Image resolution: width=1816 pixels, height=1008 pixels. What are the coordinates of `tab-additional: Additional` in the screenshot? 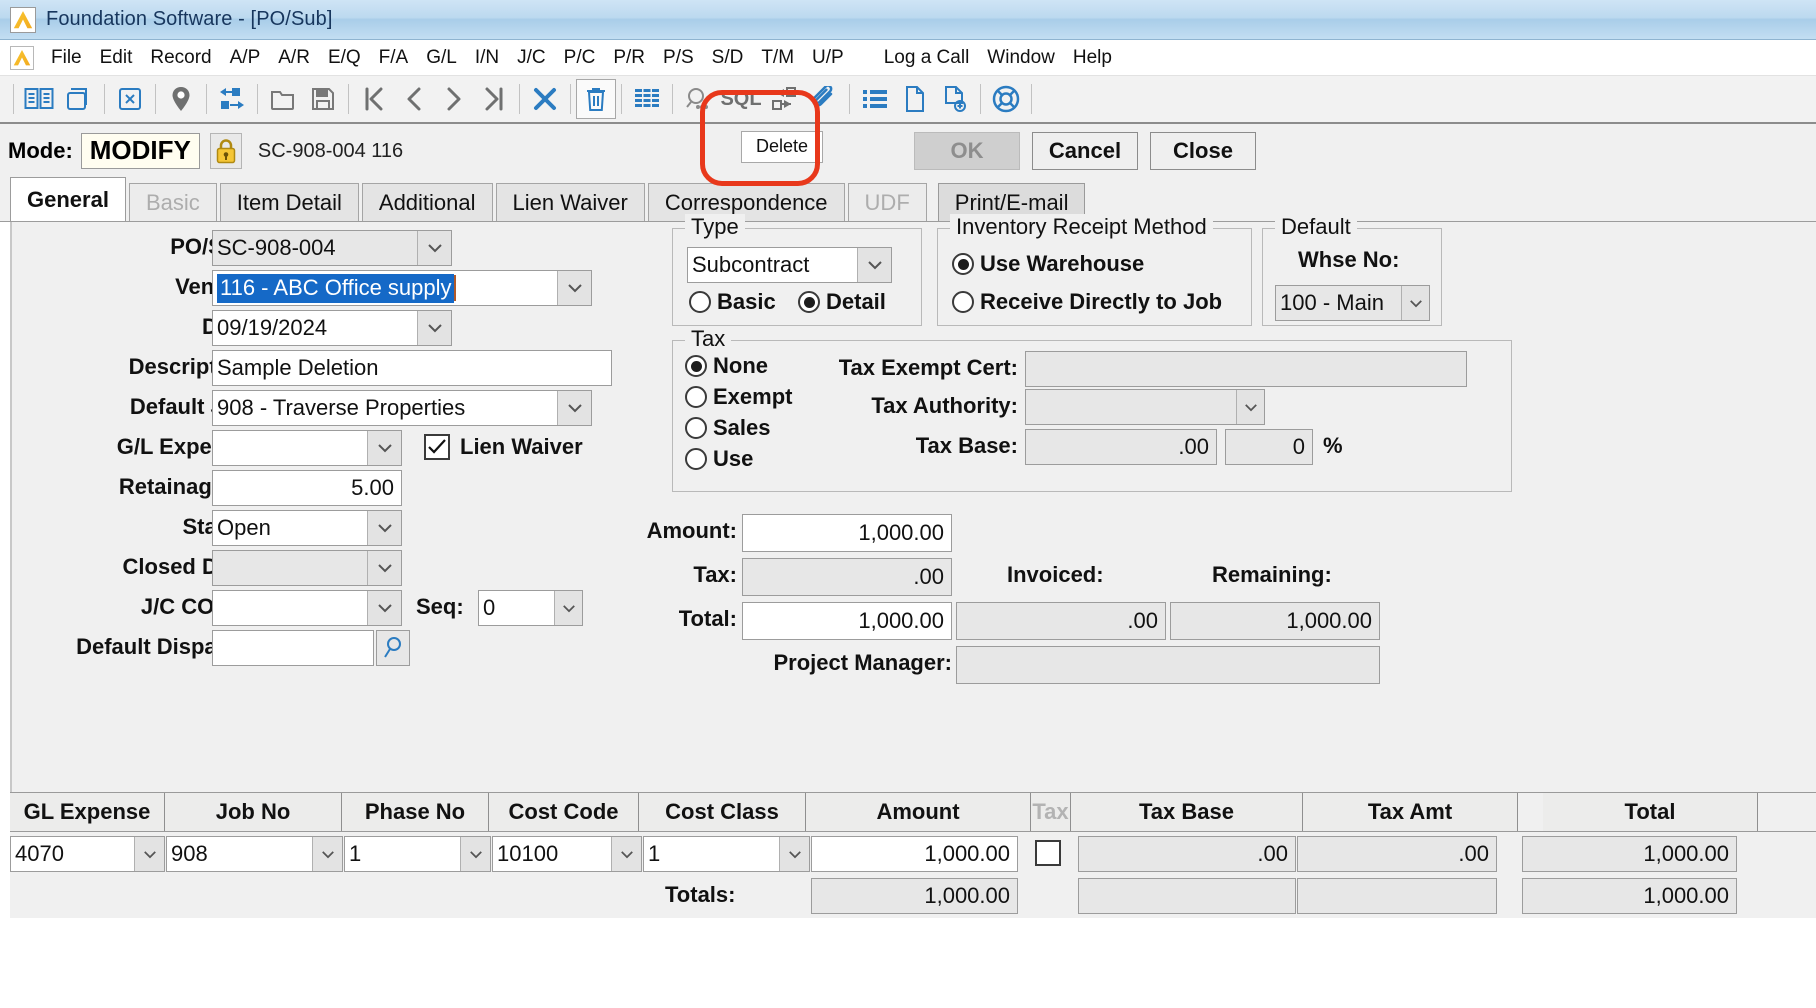 It's located at (427, 202).